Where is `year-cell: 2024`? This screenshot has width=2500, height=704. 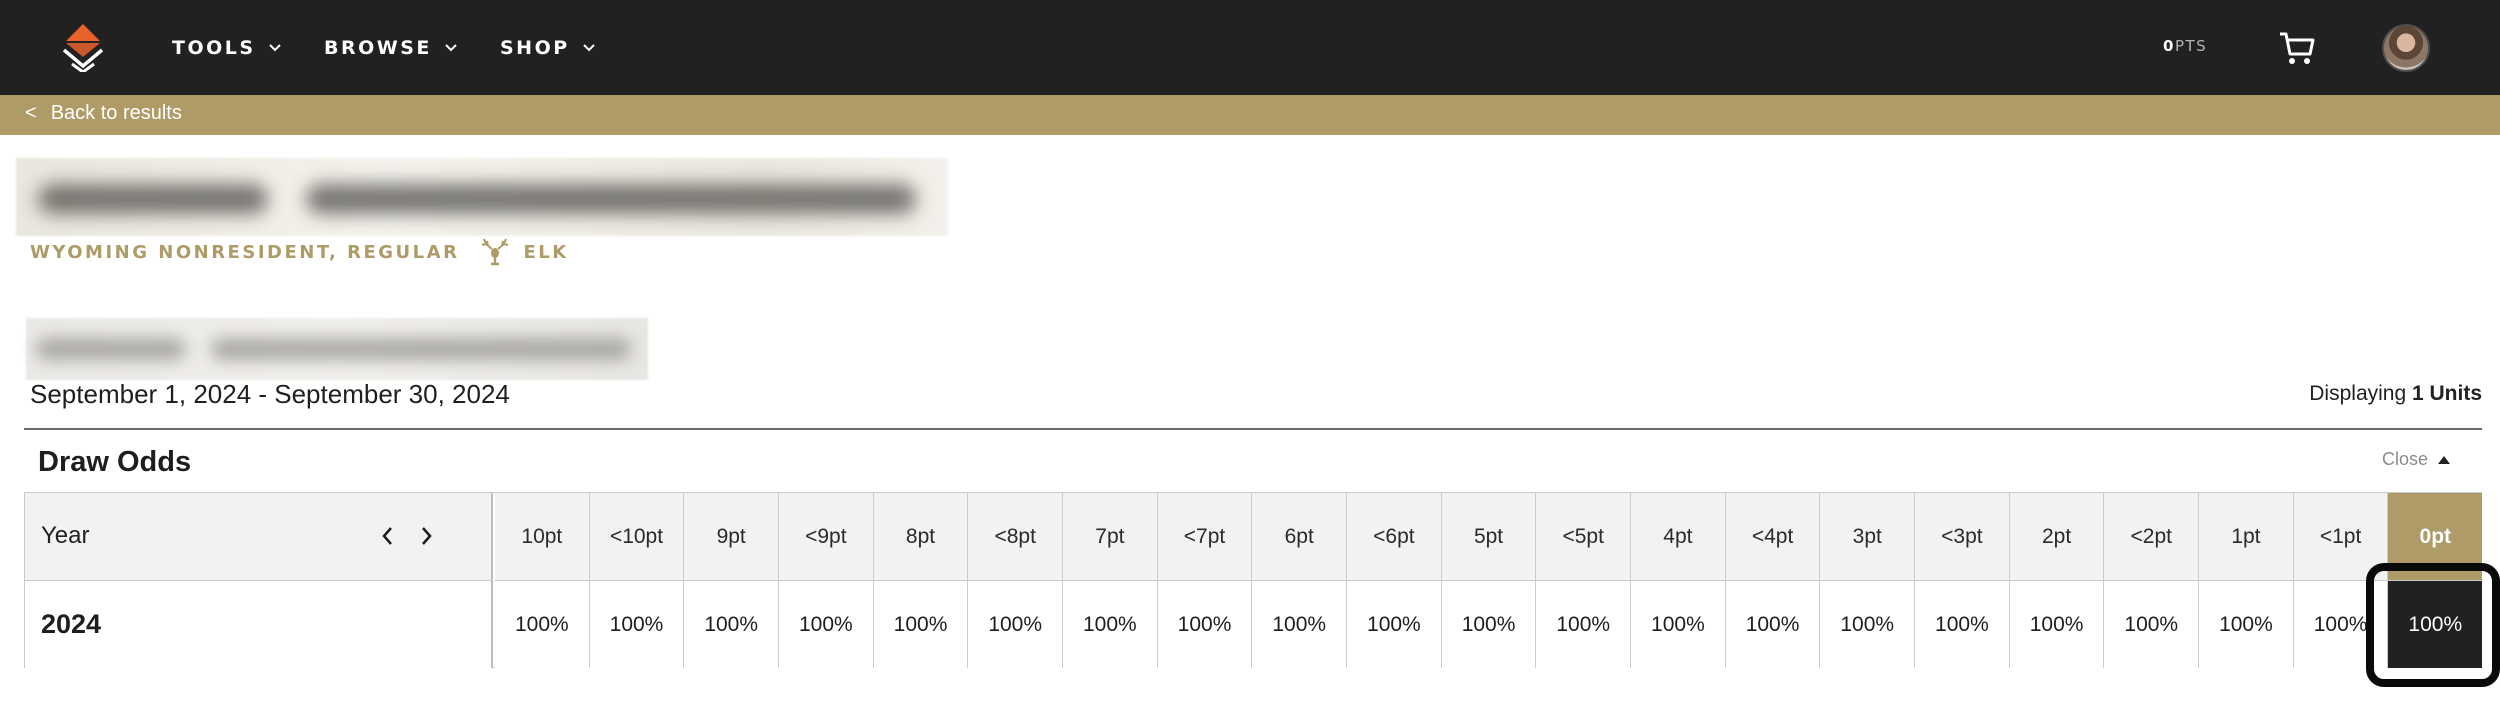 year-cell: 2024 is located at coordinates (259, 624).